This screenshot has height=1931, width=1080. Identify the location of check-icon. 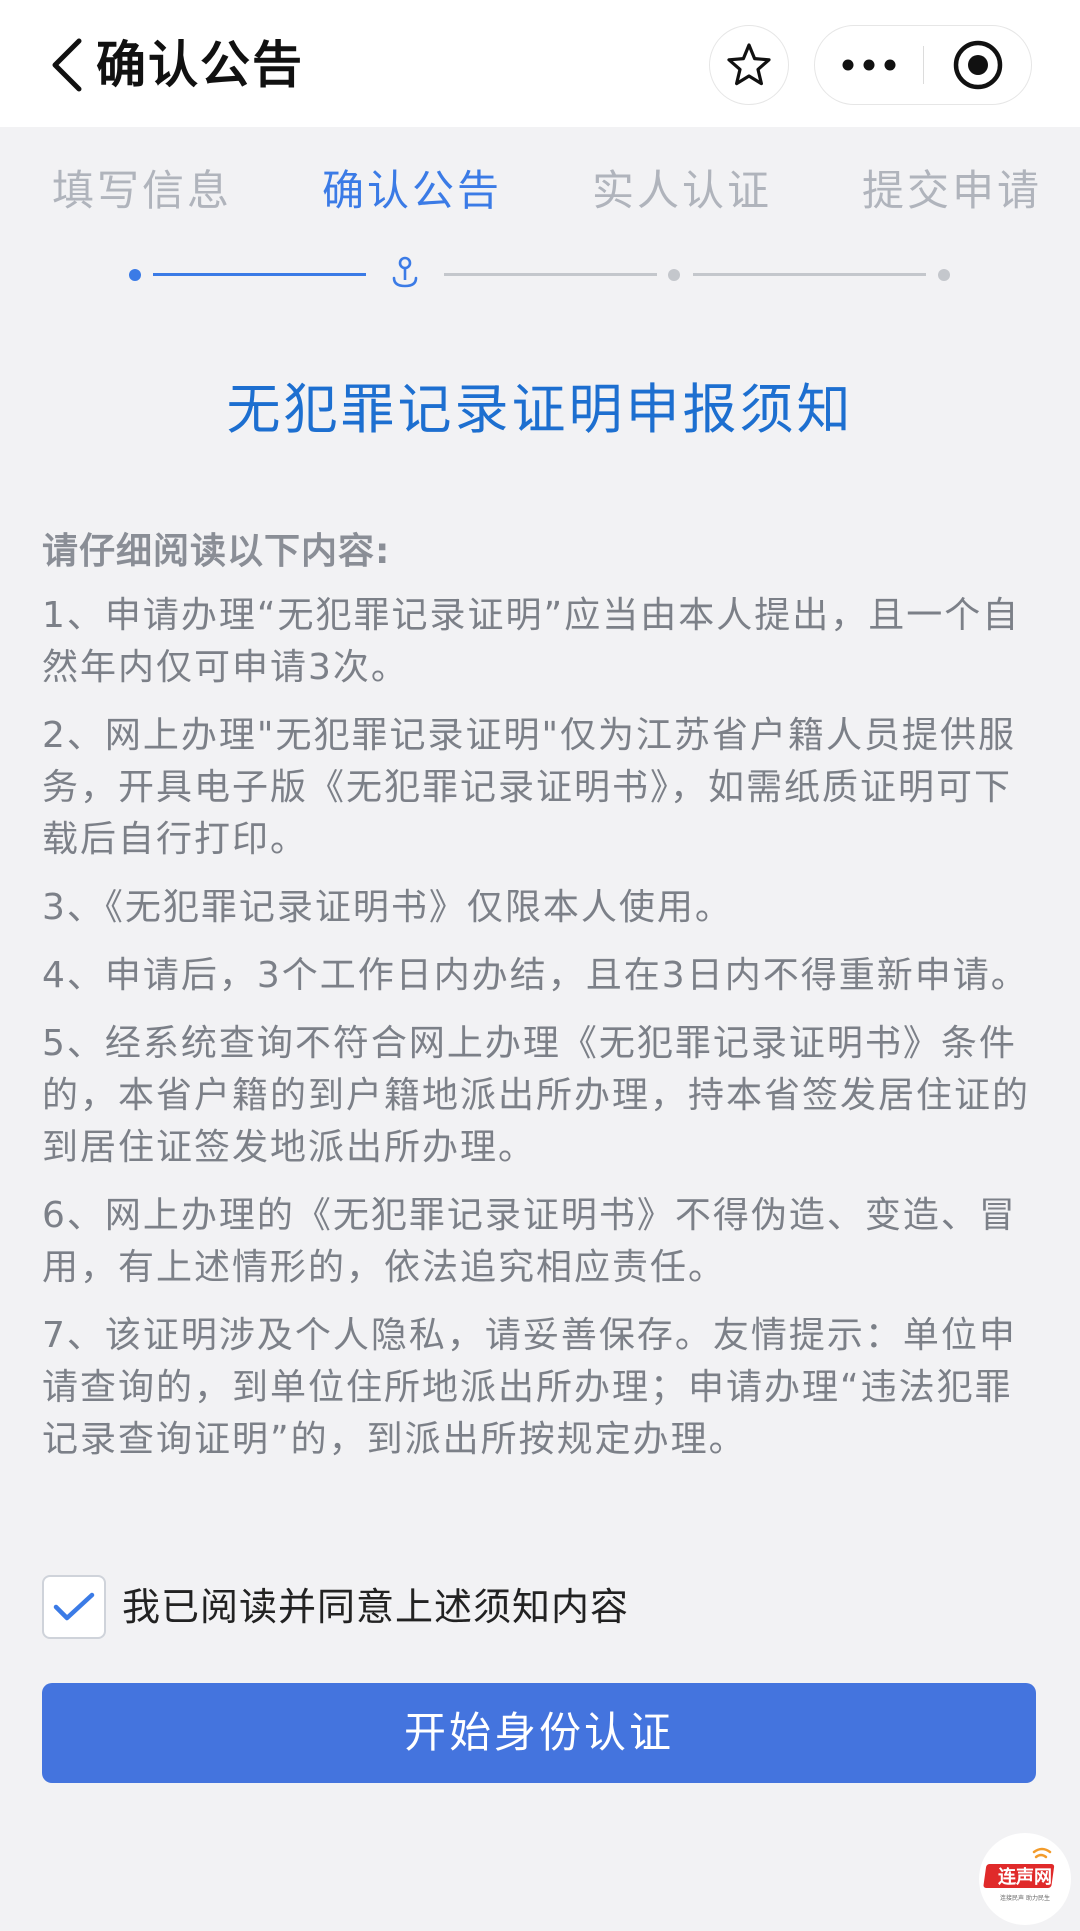
(74, 1606).